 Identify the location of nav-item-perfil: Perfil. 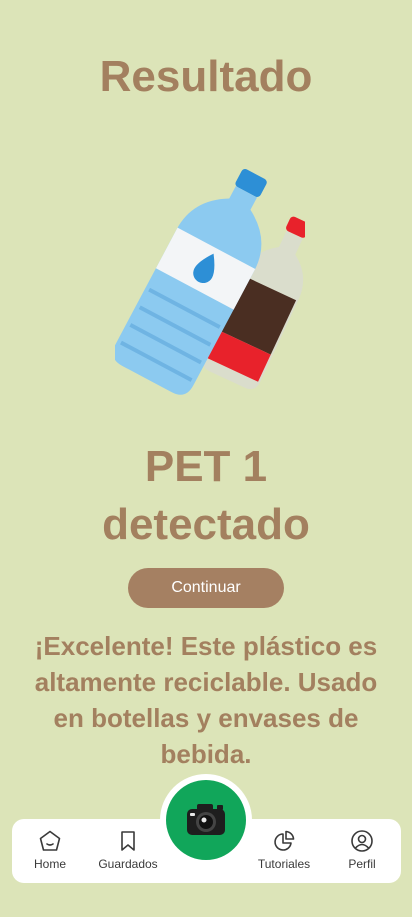
(362, 850).